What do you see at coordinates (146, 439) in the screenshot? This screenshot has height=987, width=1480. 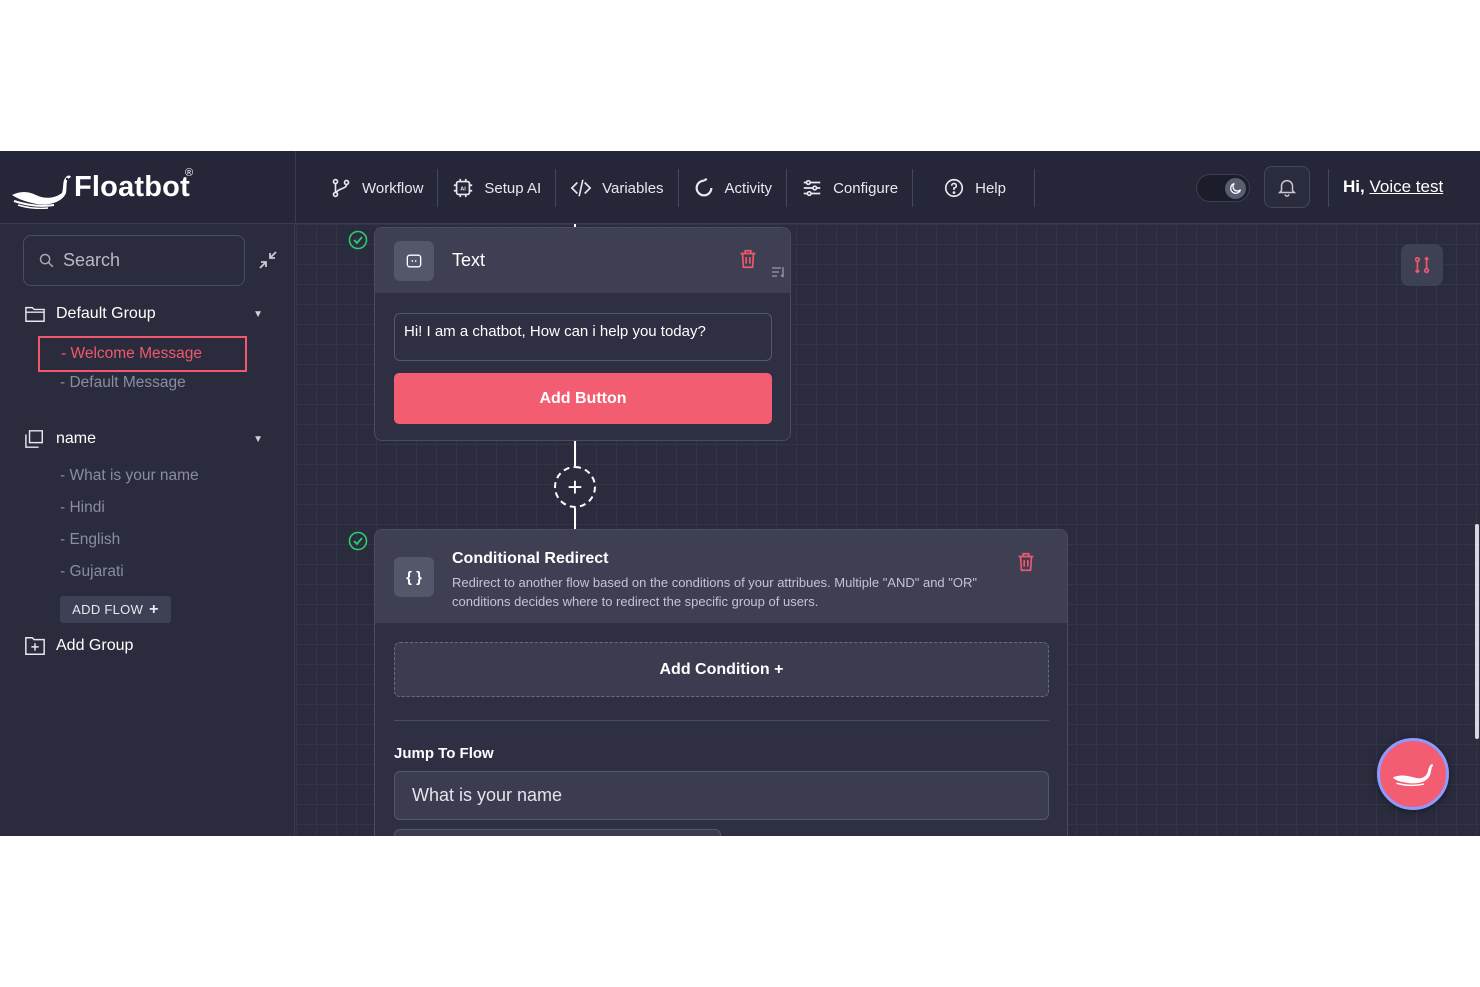 I see `group-name-flow: name ▼` at bounding box center [146, 439].